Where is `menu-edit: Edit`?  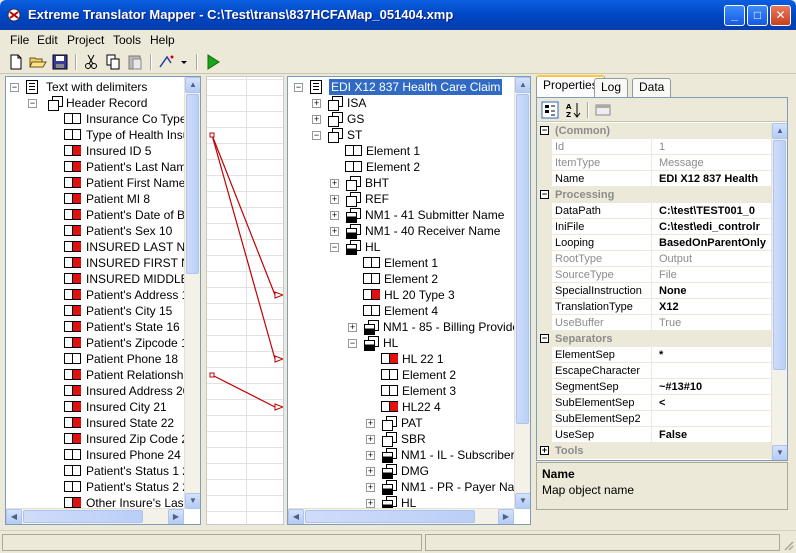
menu-edit: Edit is located at coordinates (47, 40).